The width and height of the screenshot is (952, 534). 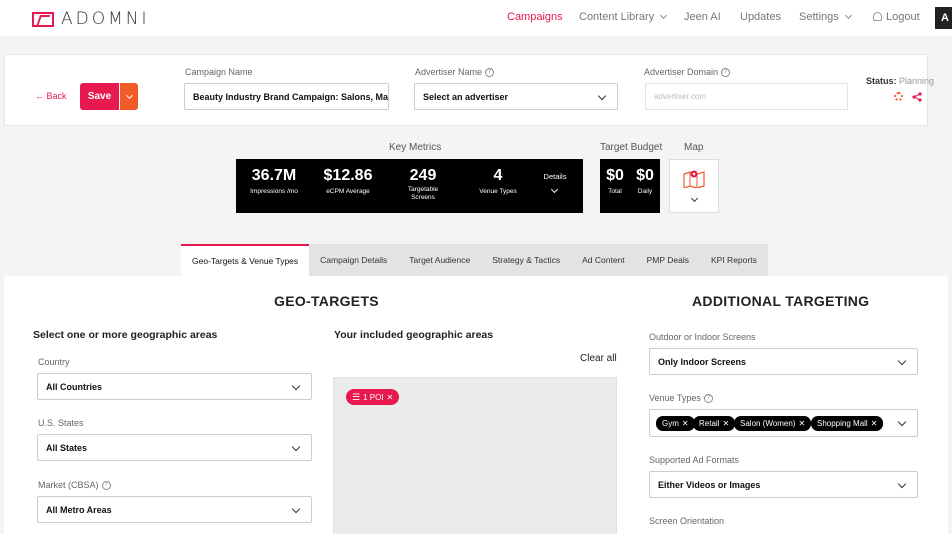 I want to click on screens-type-value: Only Indoor Screens, so click(x=702, y=361).